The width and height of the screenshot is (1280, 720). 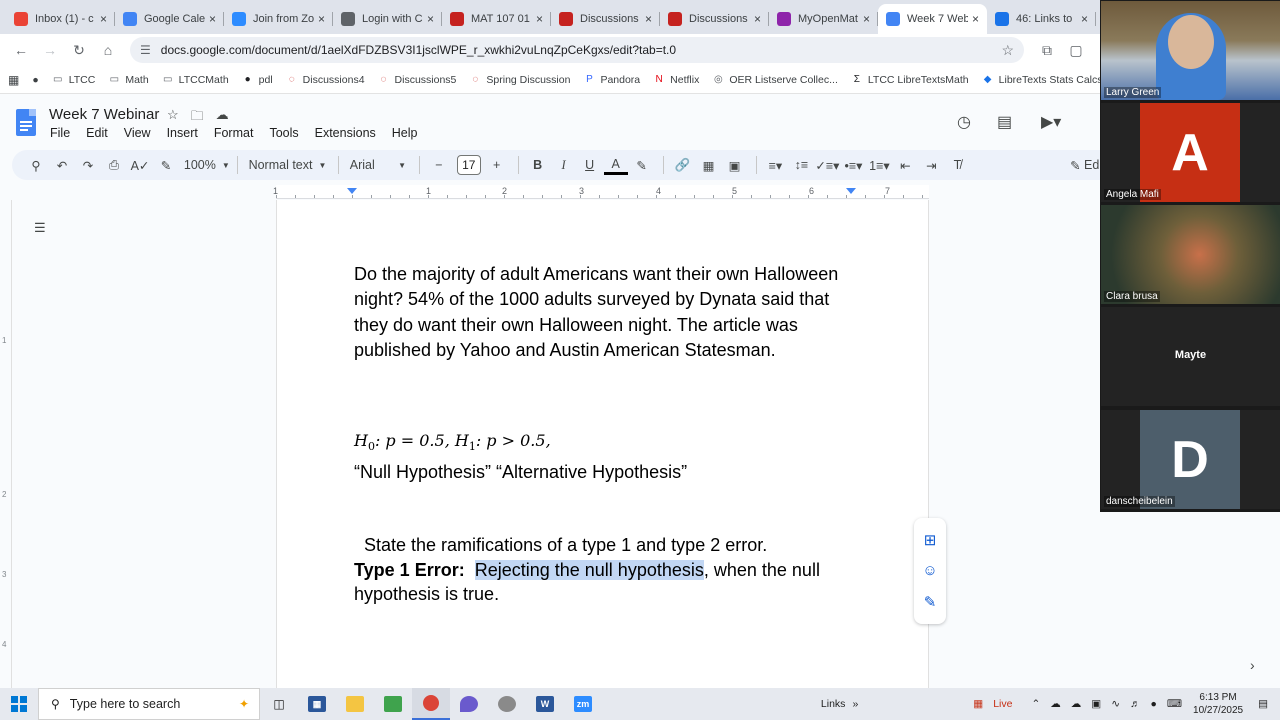 I want to click on taskbar-search: ⚲ Type here to search ✦, so click(x=149, y=704).